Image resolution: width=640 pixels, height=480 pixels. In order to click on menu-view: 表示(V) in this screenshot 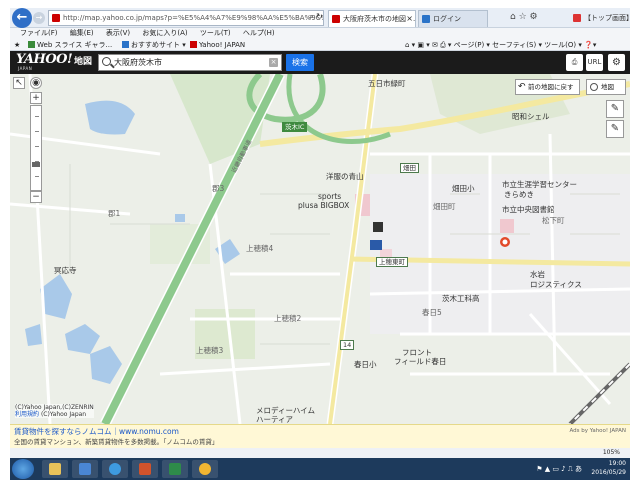, I will do `click(118, 33)`.